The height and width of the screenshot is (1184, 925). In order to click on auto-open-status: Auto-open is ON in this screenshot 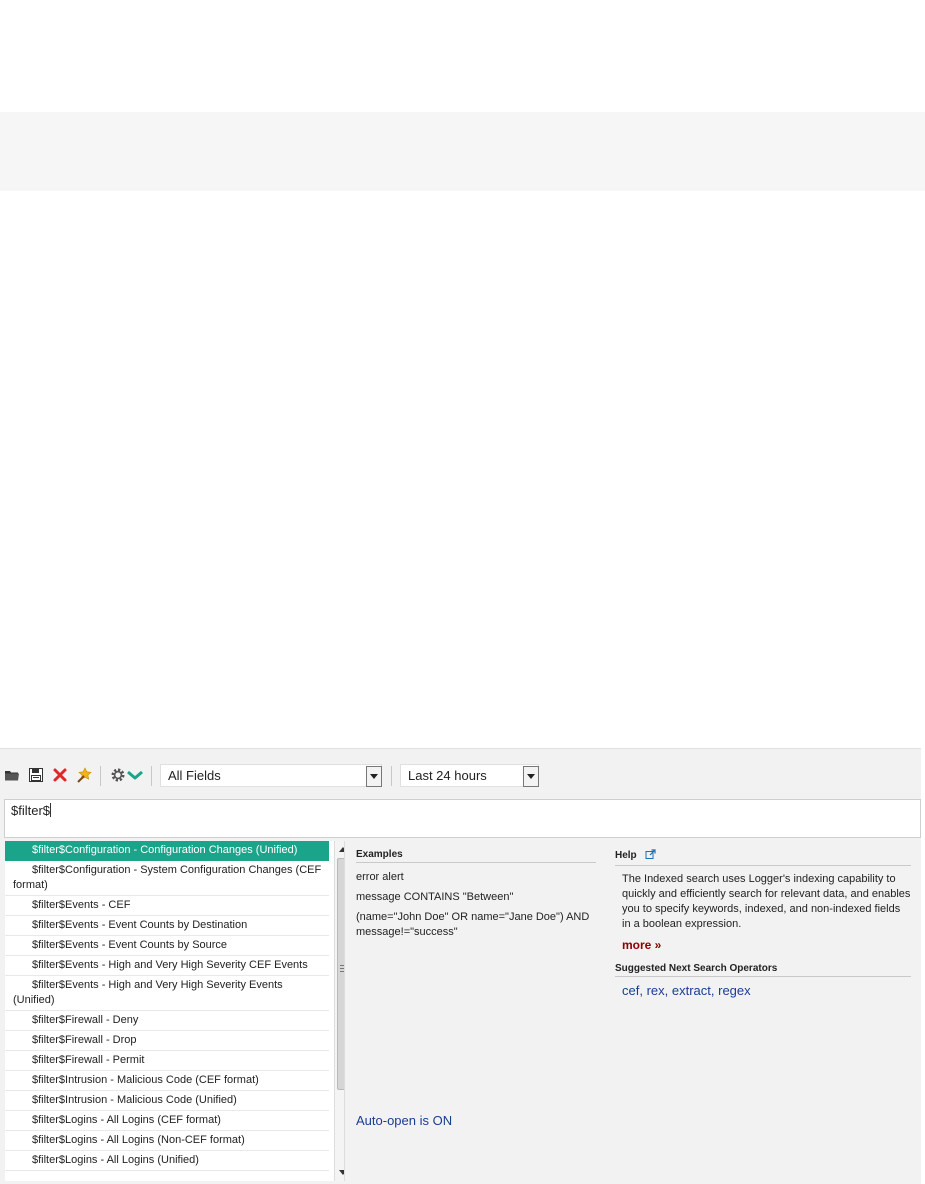, I will do `click(404, 1120)`.